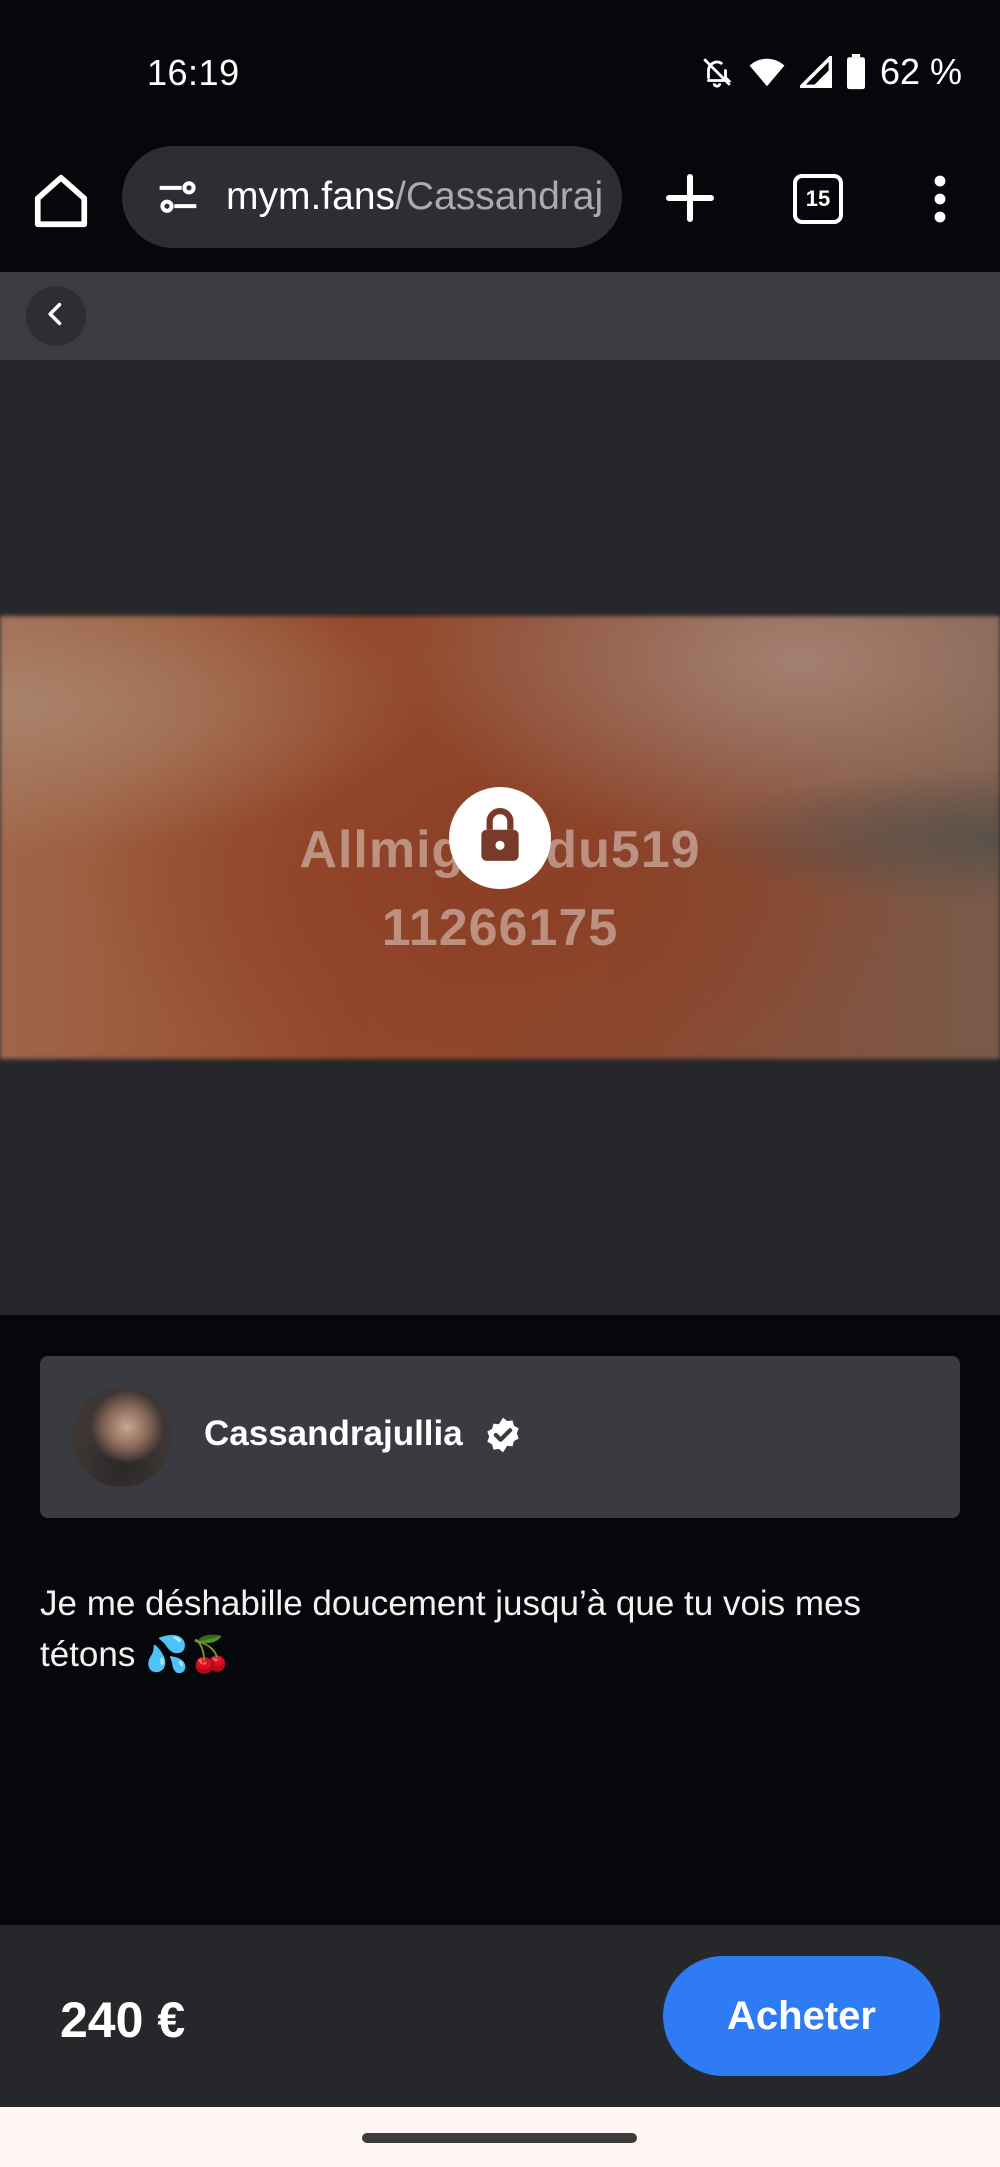 This screenshot has height=2167, width=1000. What do you see at coordinates (717, 72) in the screenshot?
I see `bell-off-icon` at bounding box center [717, 72].